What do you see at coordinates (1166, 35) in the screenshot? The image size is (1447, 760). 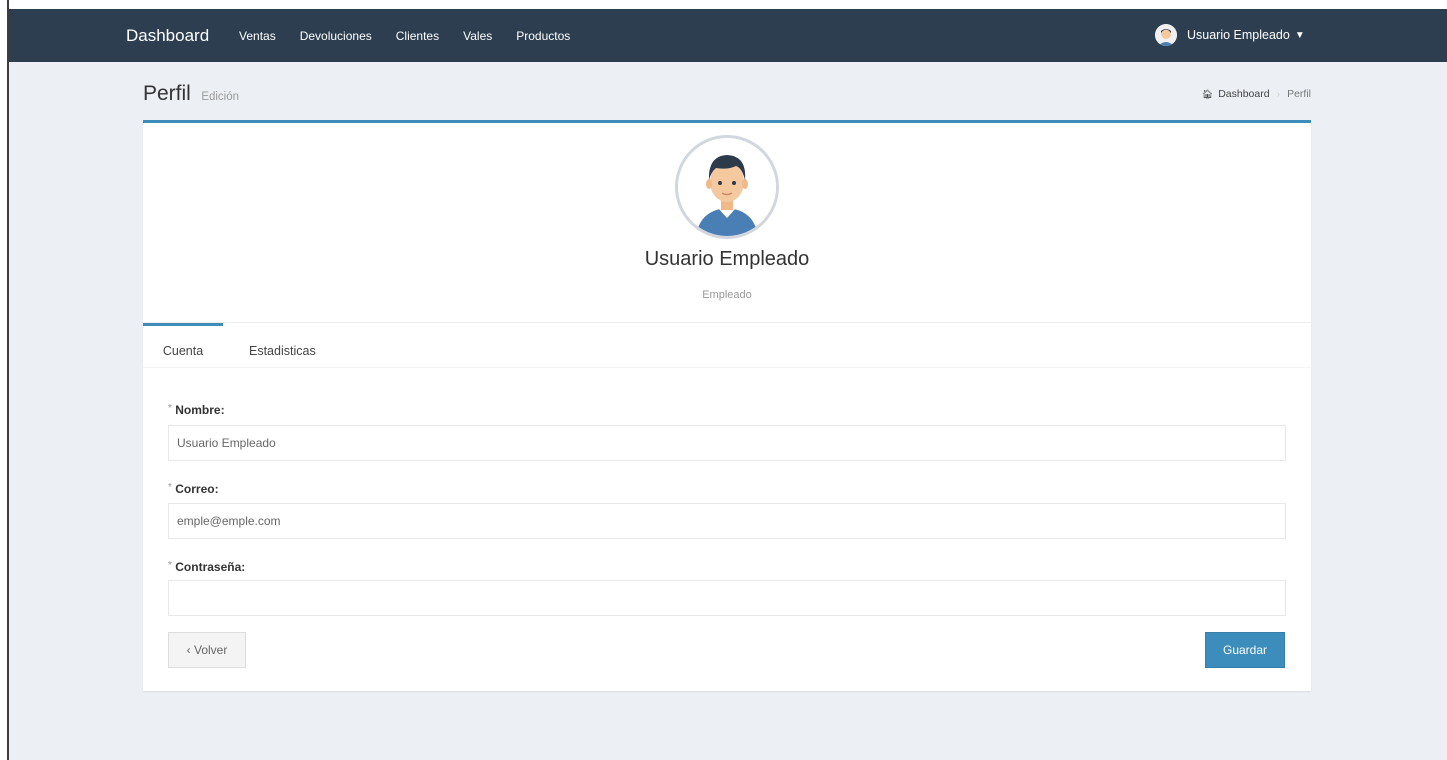 I see `user-avatar-icon` at bounding box center [1166, 35].